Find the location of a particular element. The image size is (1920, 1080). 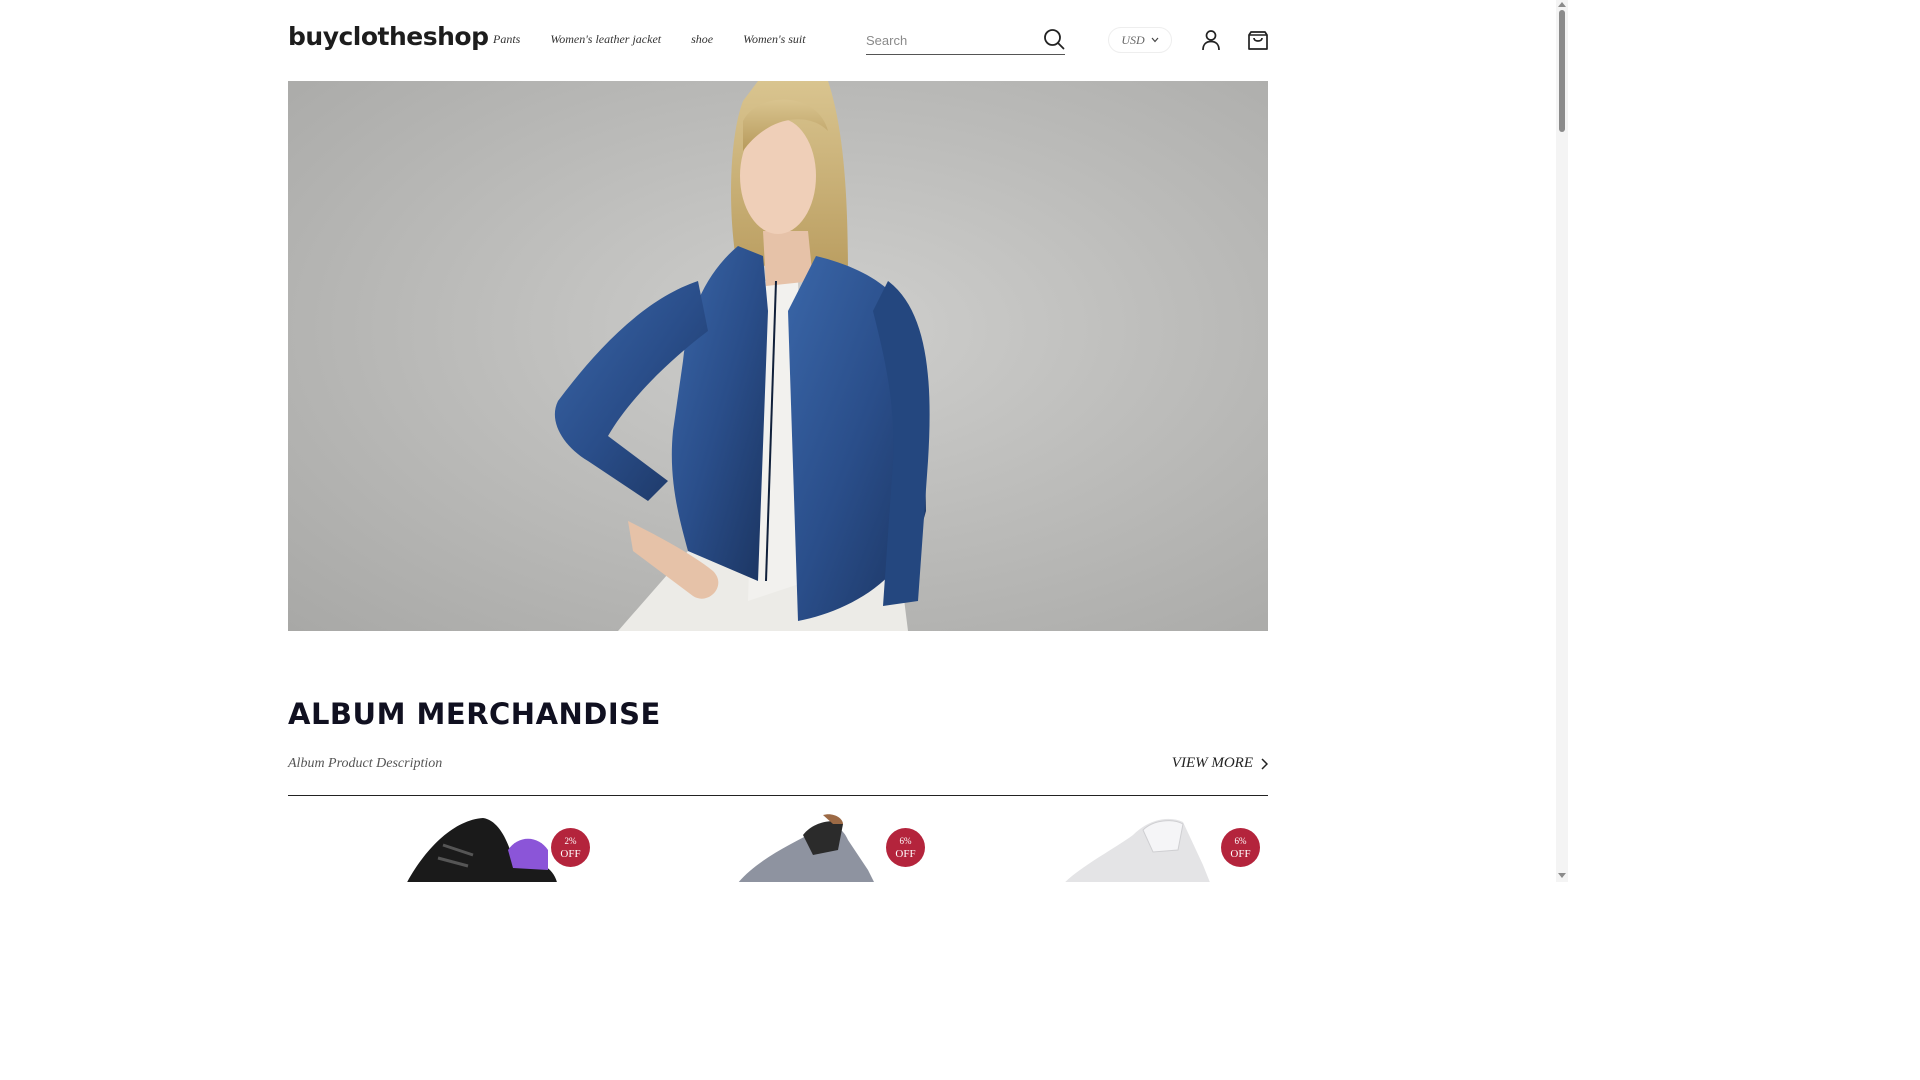

currency-label: USD is located at coordinates (1133, 39).